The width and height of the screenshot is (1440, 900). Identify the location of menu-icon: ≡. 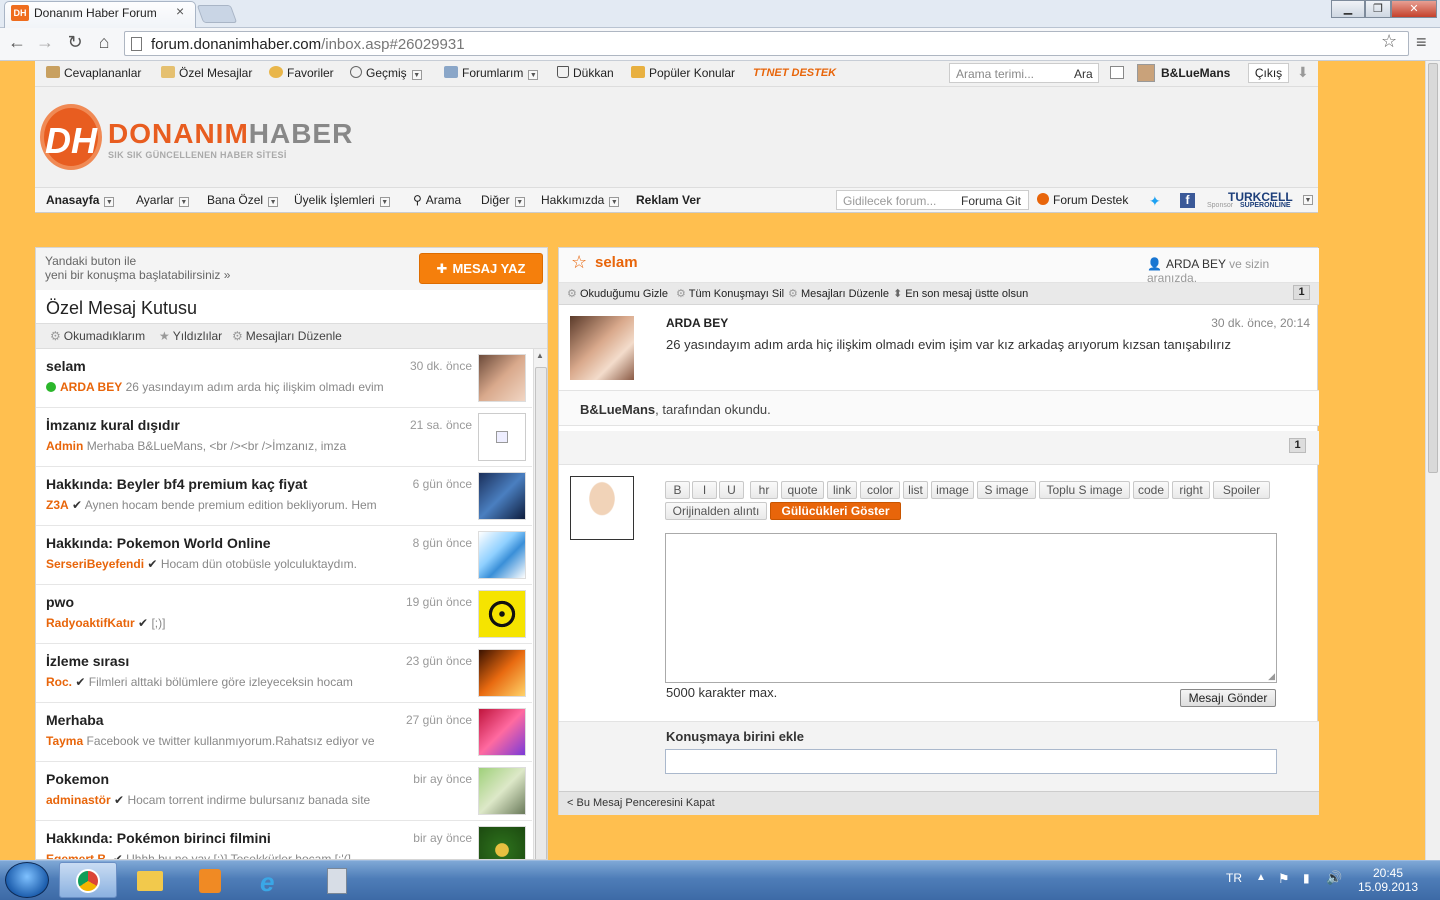
(1421, 42).